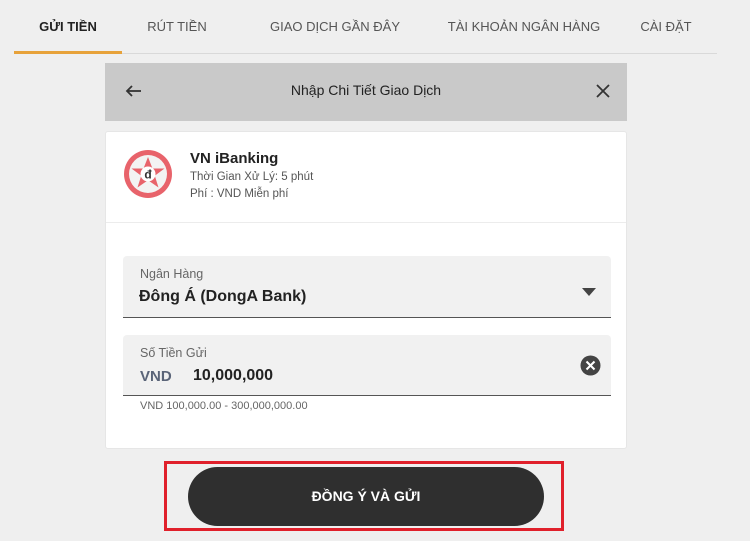 The width and height of the screenshot is (750, 541). What do you see at coordinates (524, 27) in the screenshot?
I see `tab-bank-accounts: TÀI KHOẢN NGÂN HÀNG` at bounding box center [524, 27].